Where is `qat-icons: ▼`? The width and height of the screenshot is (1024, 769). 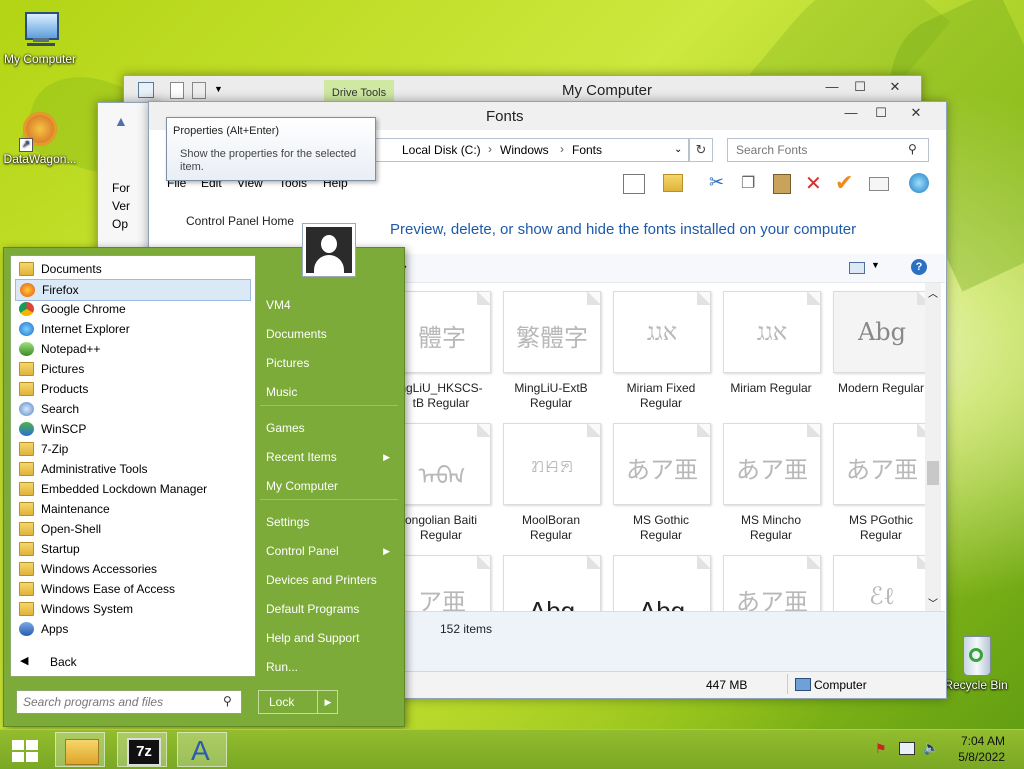 qat-icons: ▼ is located at coordinates (177, 90).